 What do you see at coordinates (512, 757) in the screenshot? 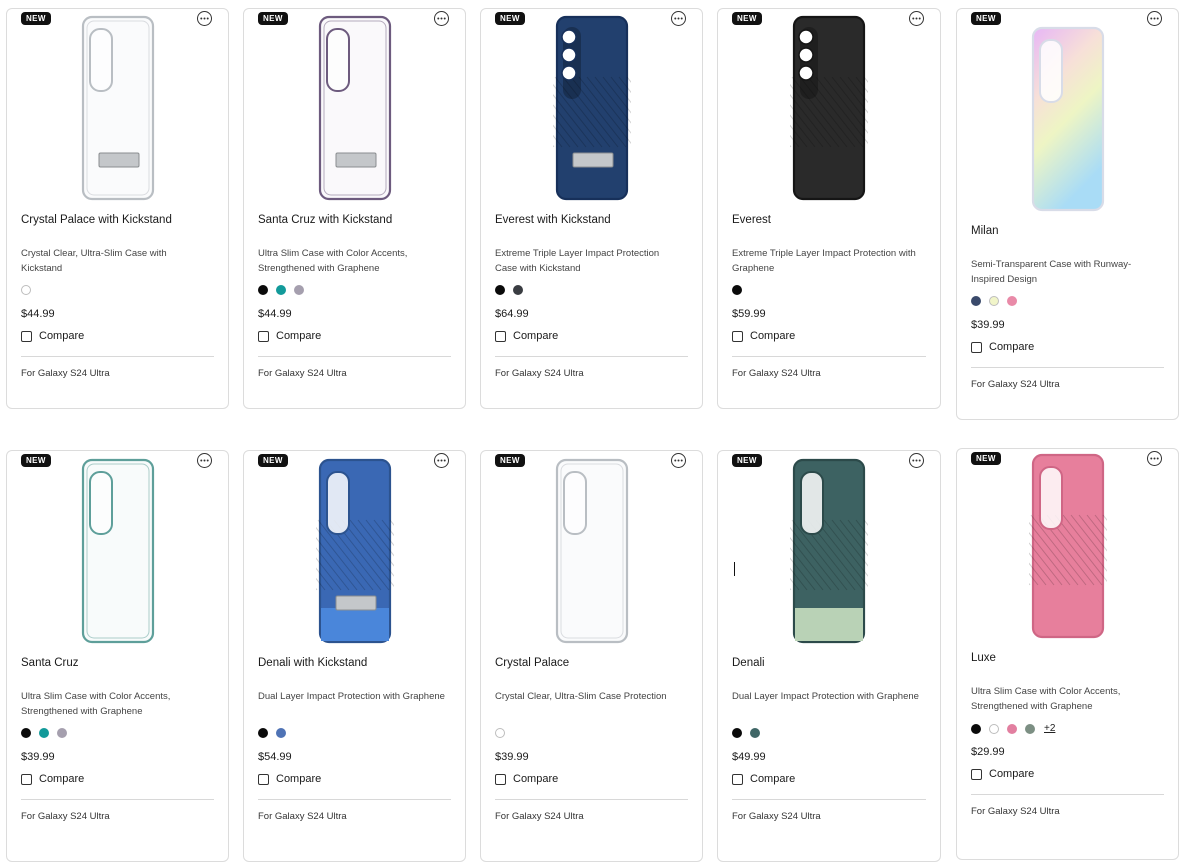
I see `product-price: $39.99` at bounding box center [512, 757].